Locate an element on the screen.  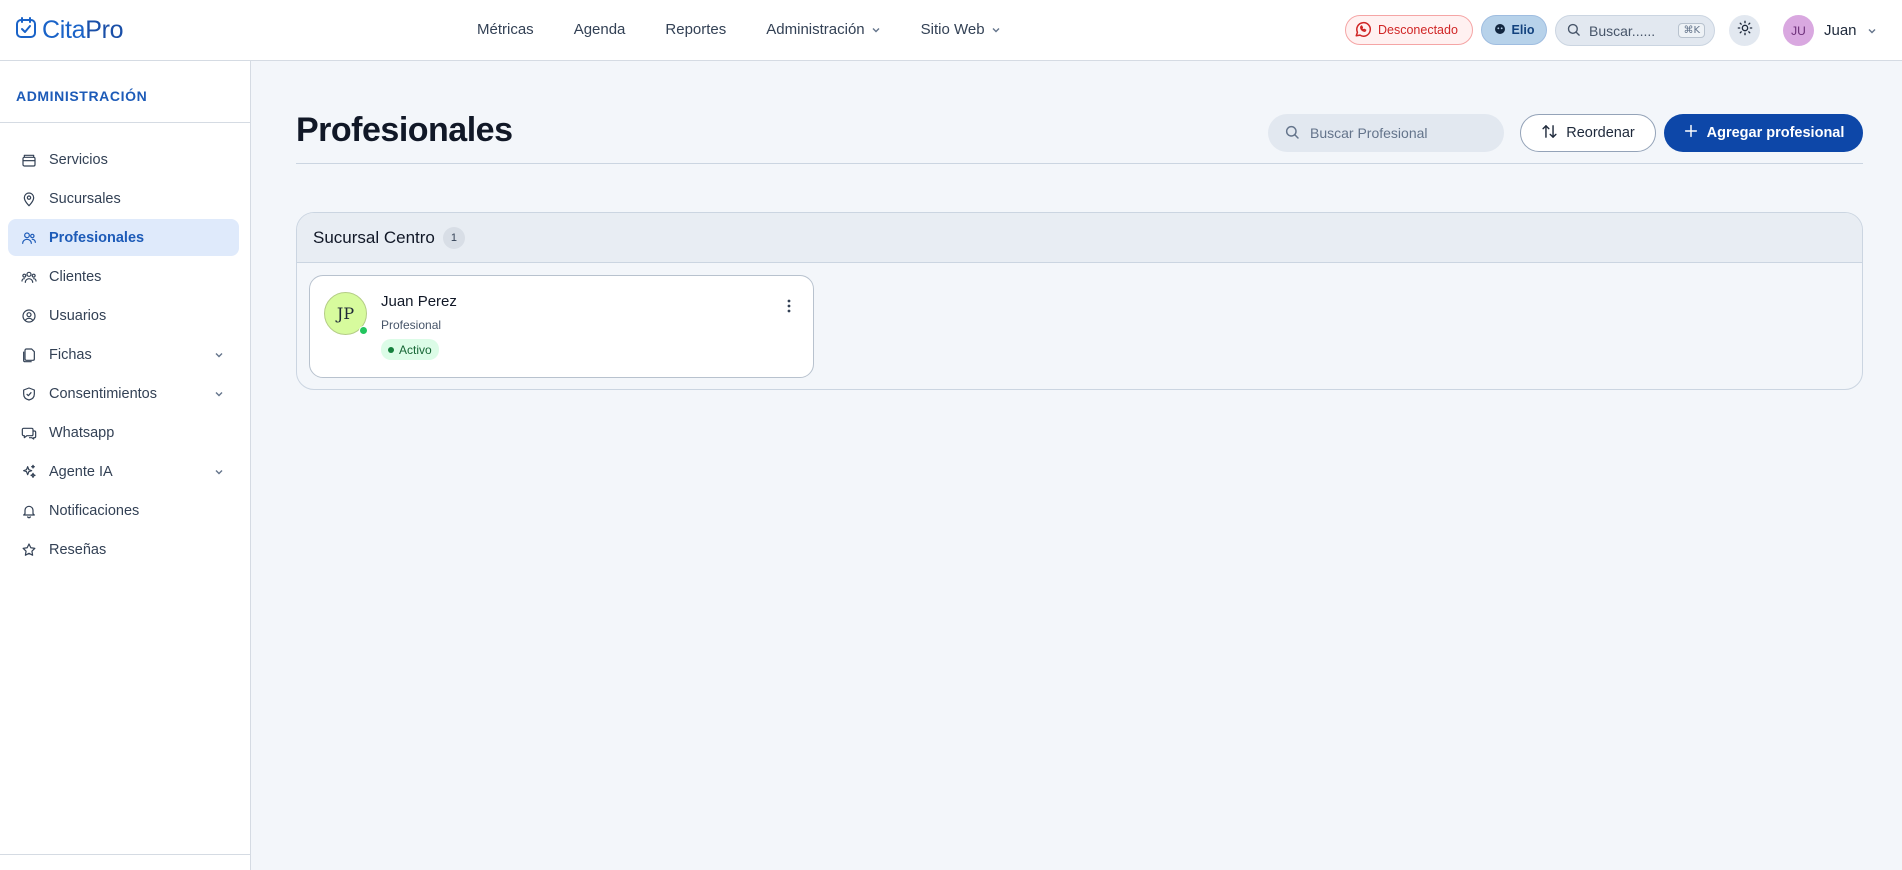
reorder-label: Reordenar is located at coordinates (1600, 133).